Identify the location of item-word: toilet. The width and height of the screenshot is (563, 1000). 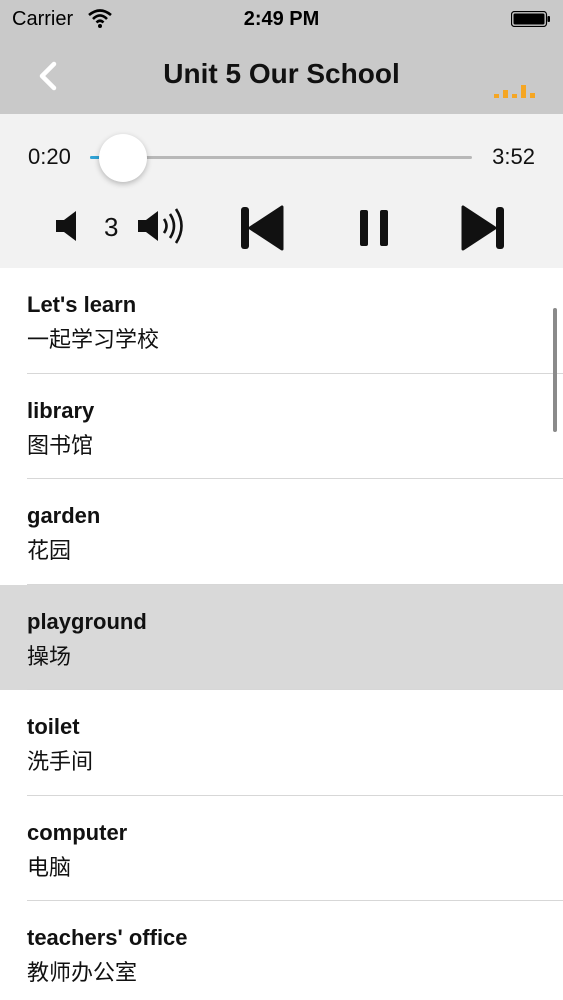
(53, 726).